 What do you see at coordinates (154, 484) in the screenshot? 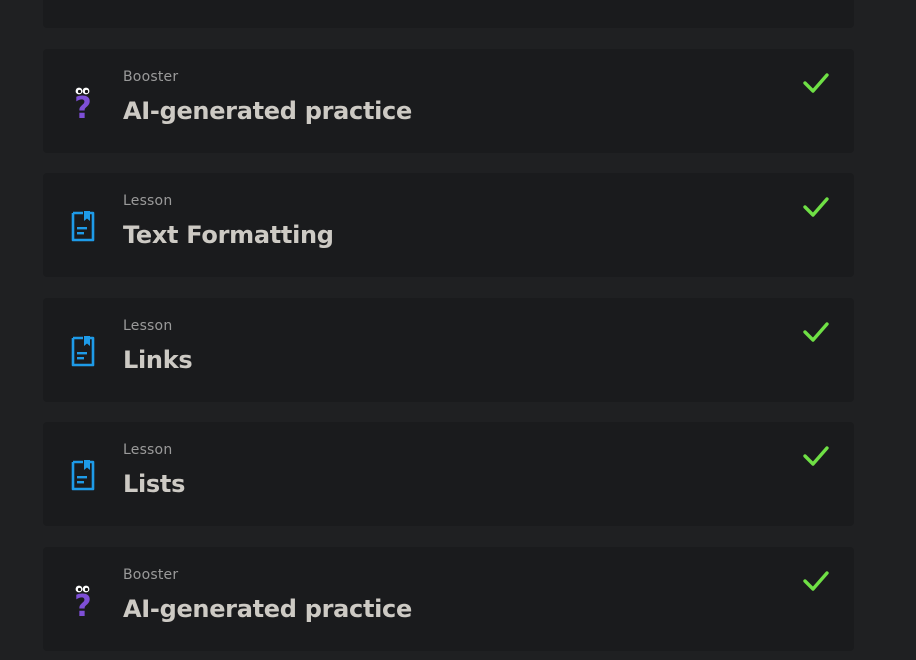
I see `item-title: Lists` at bounding box center [154, 484].